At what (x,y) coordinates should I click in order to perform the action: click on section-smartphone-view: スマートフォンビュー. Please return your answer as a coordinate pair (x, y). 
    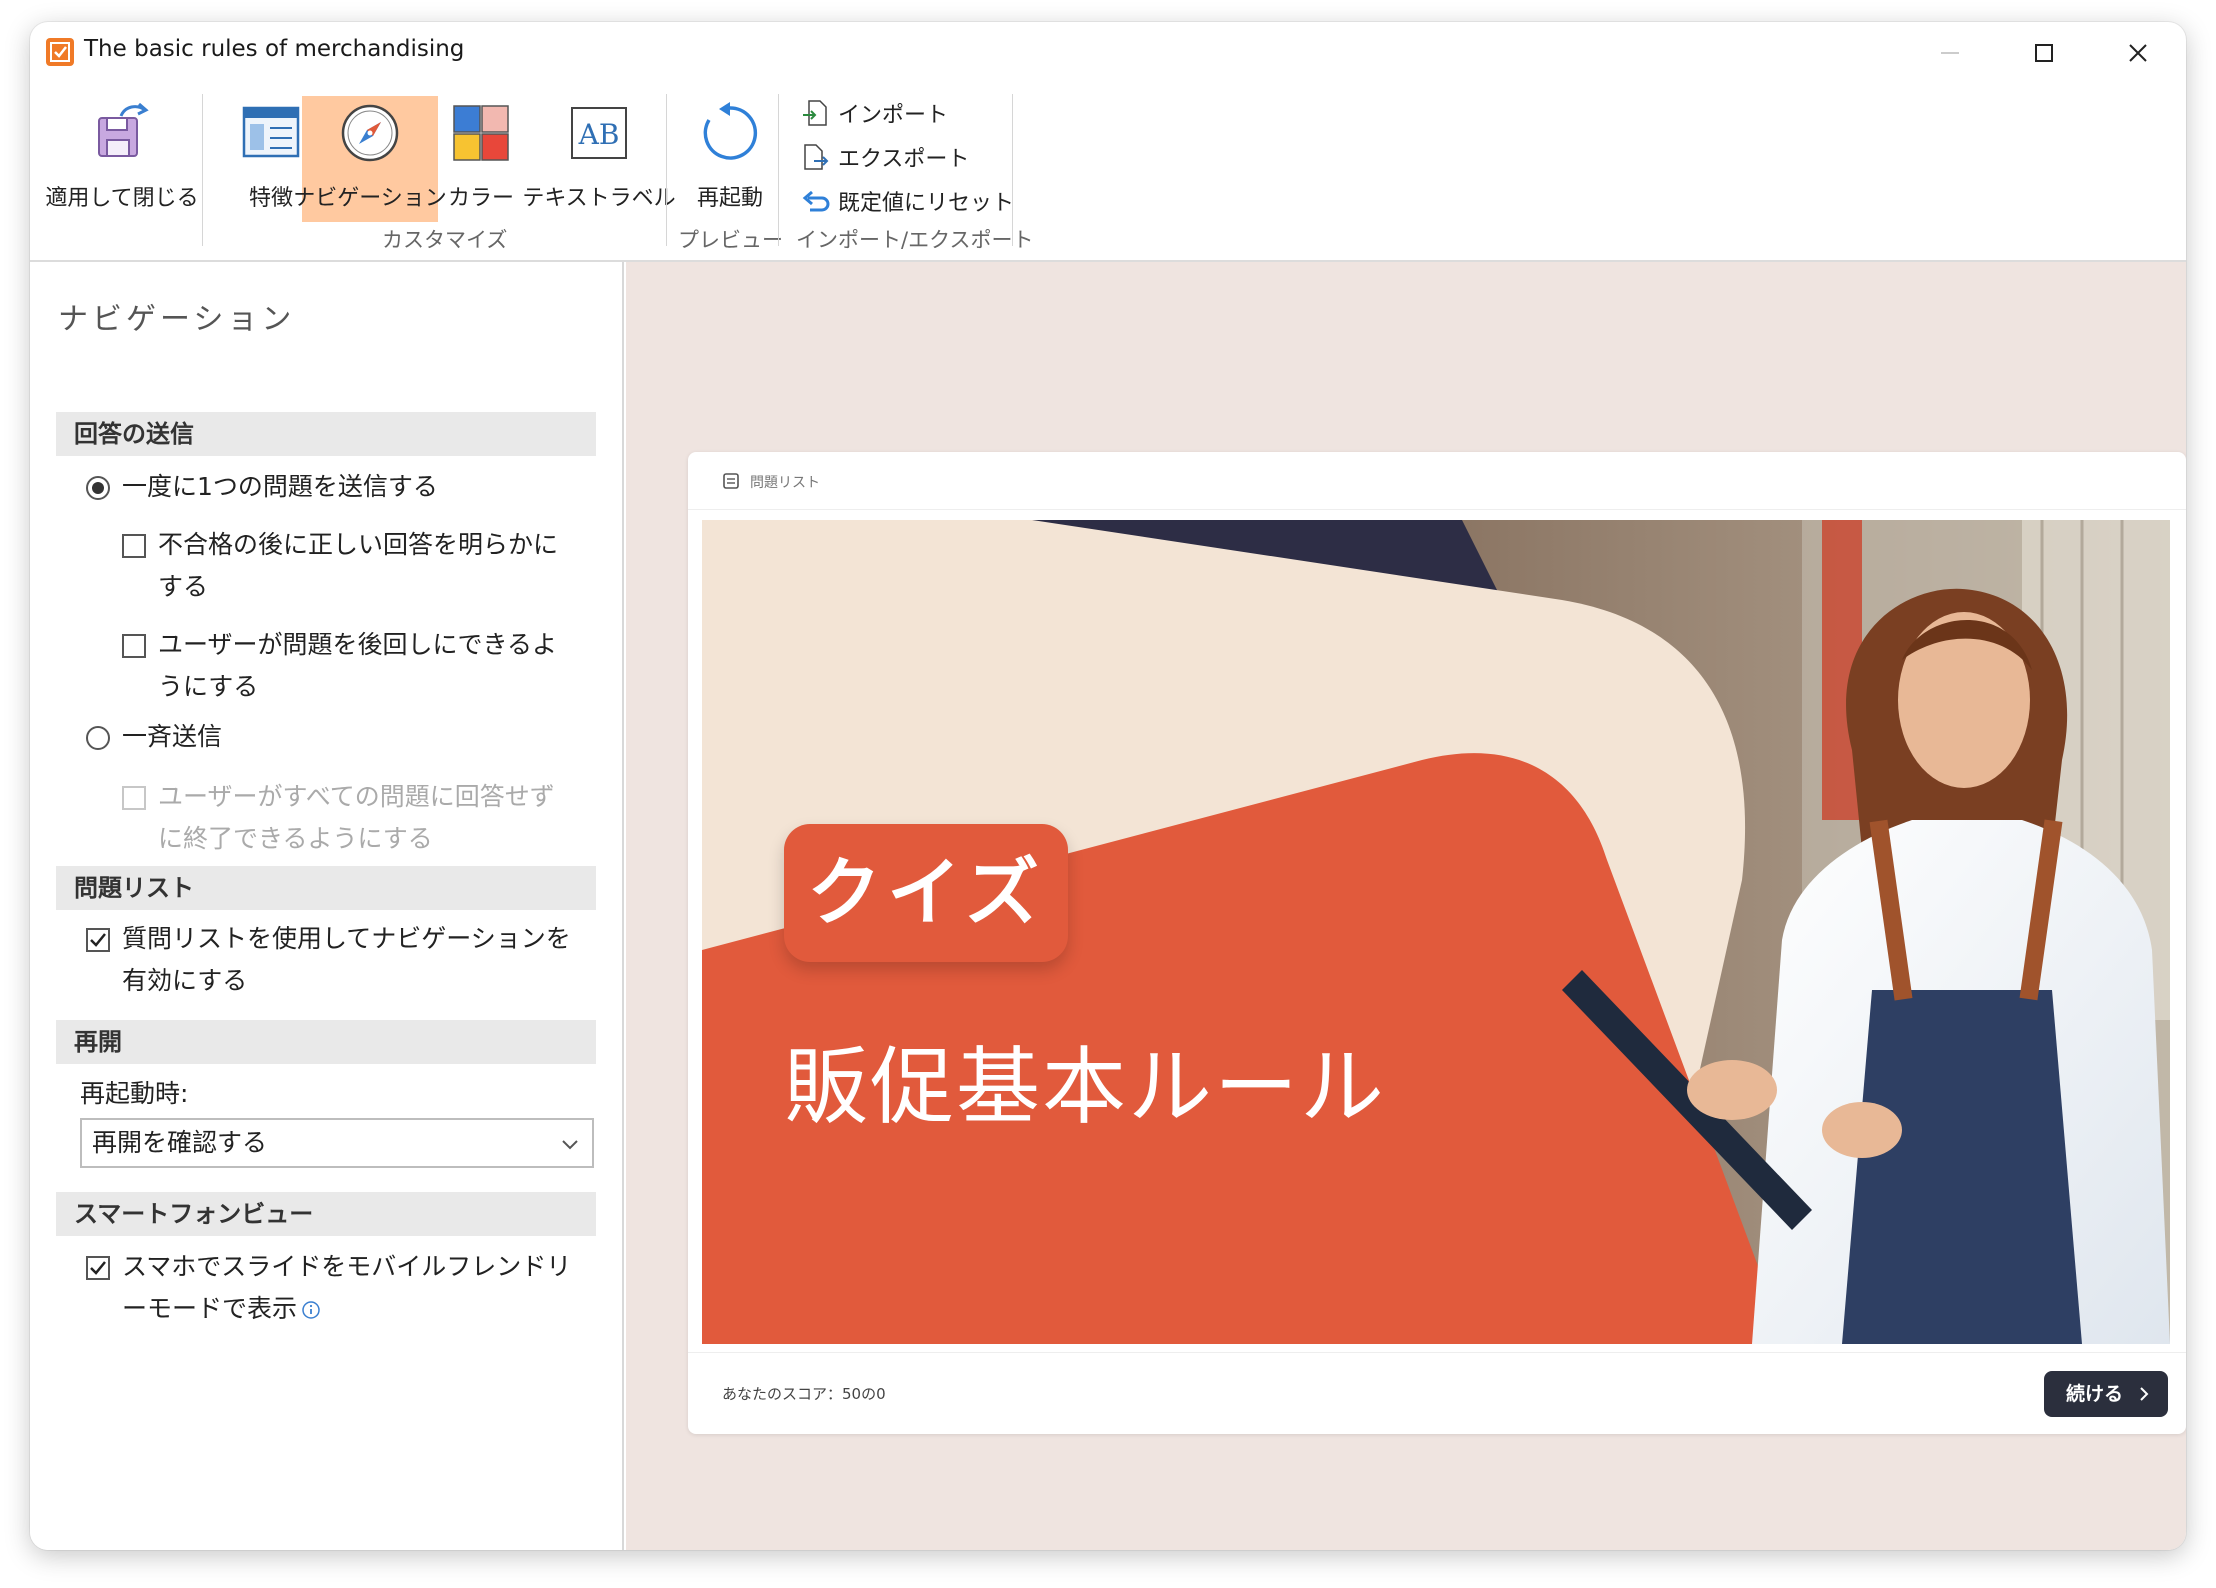
    Looking at the image, I should click on (326, 1214).